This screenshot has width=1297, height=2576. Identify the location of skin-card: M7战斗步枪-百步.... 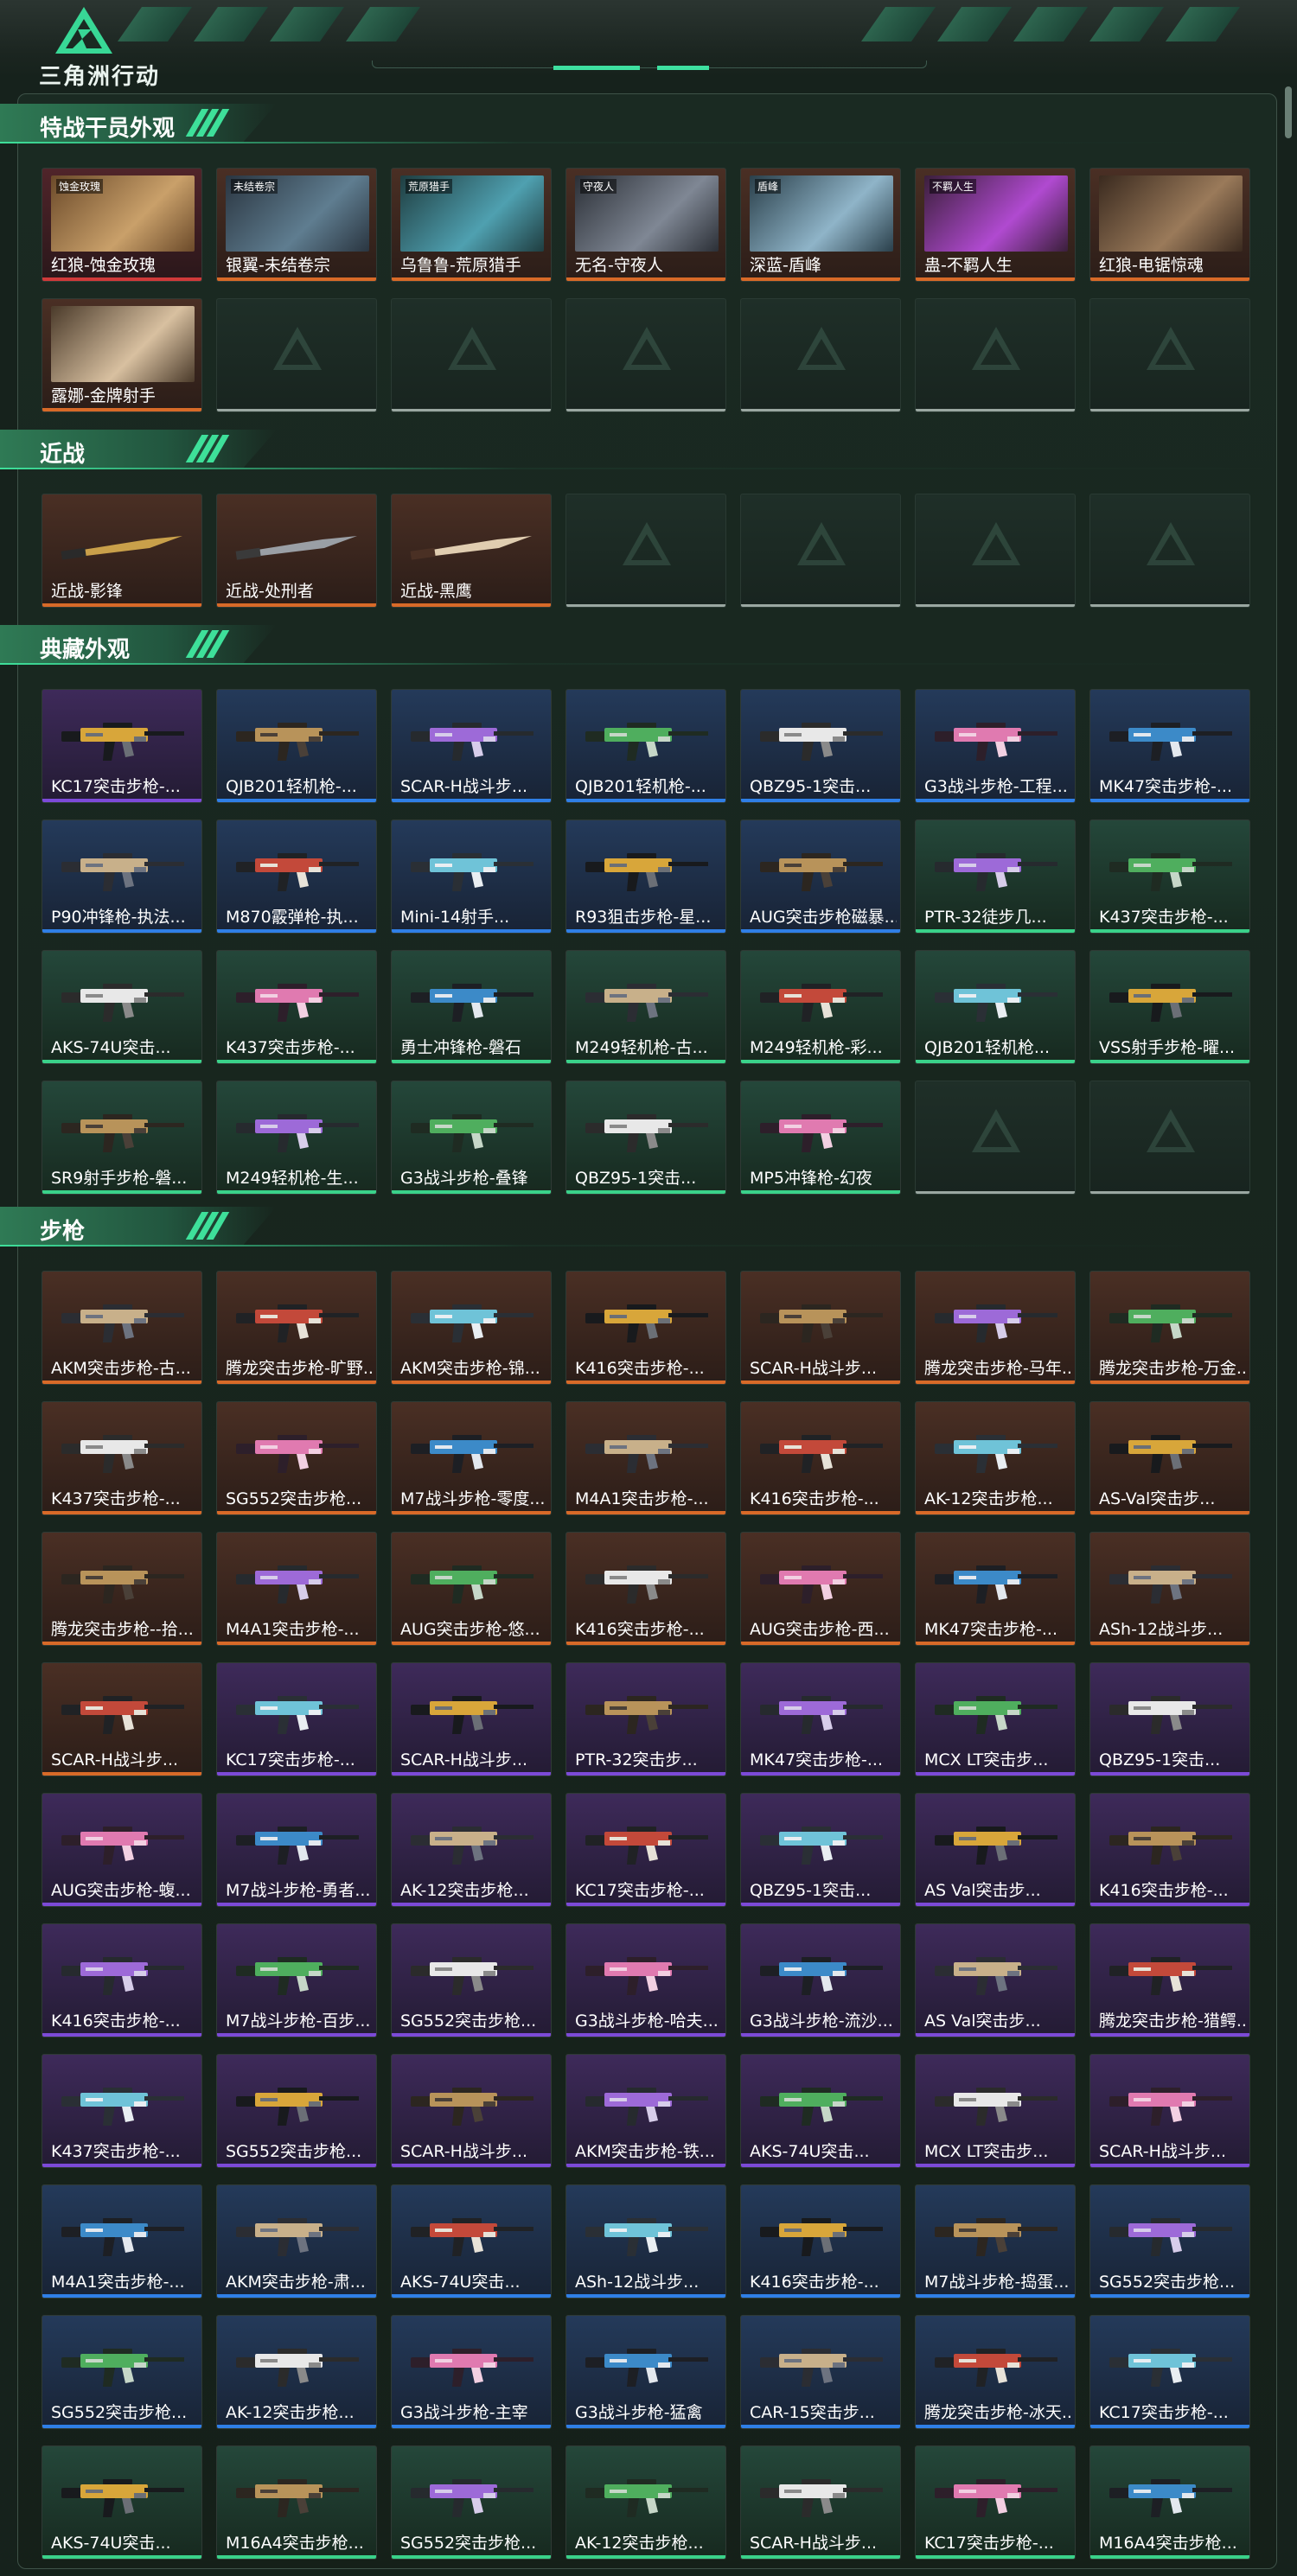
(296, 1980).